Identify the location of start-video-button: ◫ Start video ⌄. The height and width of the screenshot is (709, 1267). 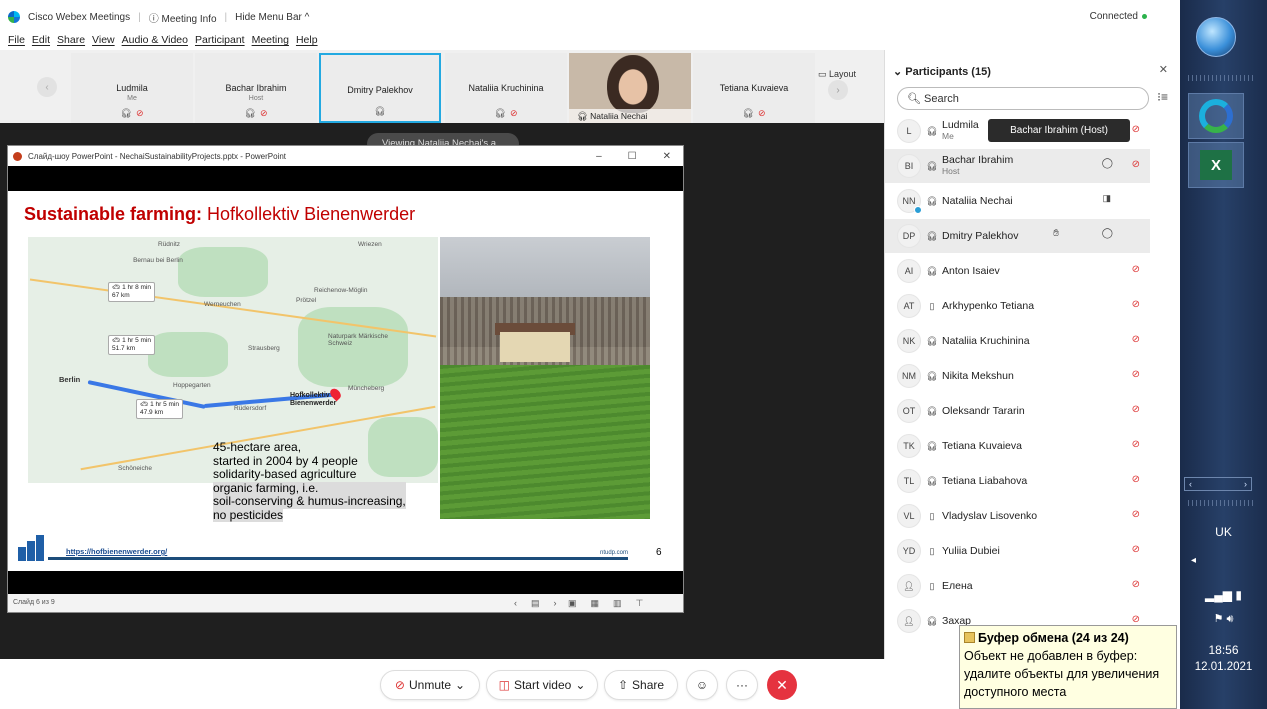
(542, 685).